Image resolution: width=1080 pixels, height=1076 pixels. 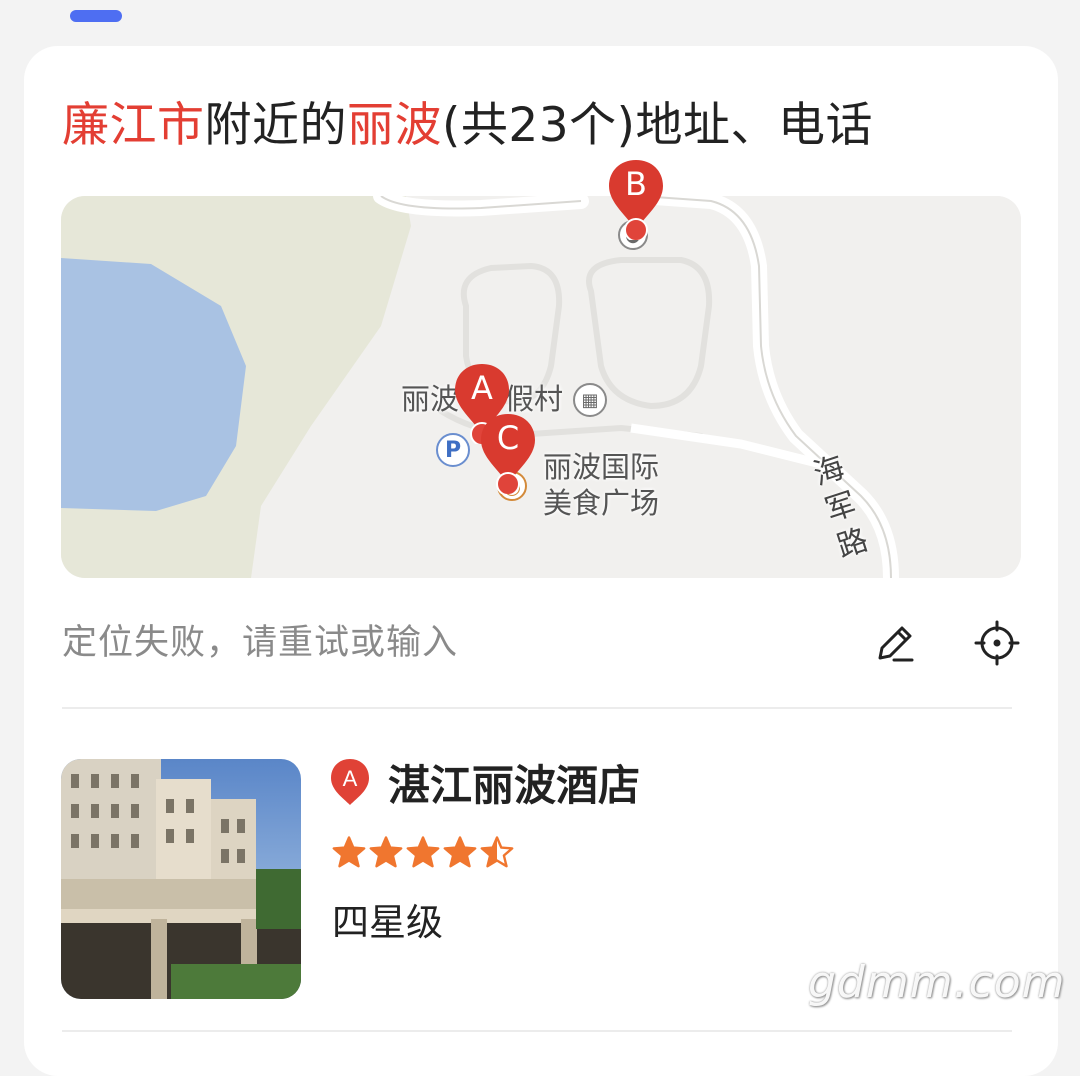 What do you see at coordinates (895, 643) in the screenshot?
I see `pencil-icon` at bounding box center [895, 643].